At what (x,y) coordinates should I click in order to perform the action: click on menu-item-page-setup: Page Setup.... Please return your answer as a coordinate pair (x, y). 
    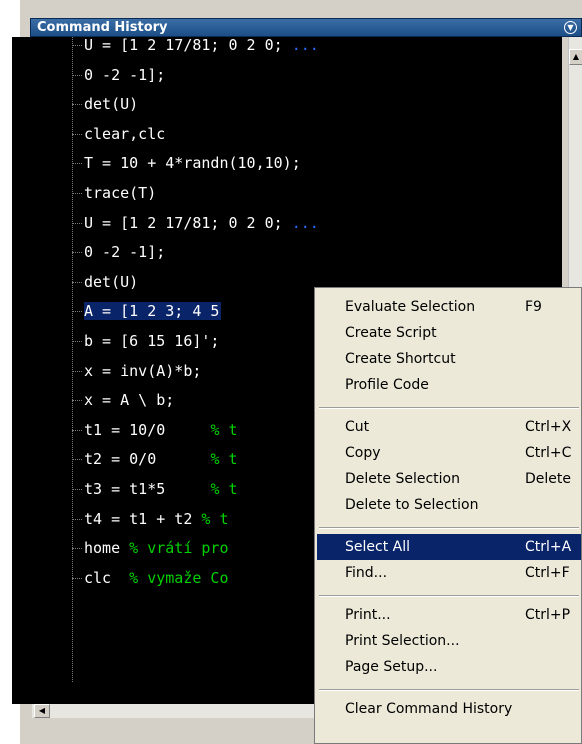
    Looking at the image, I should click on (449, 667).